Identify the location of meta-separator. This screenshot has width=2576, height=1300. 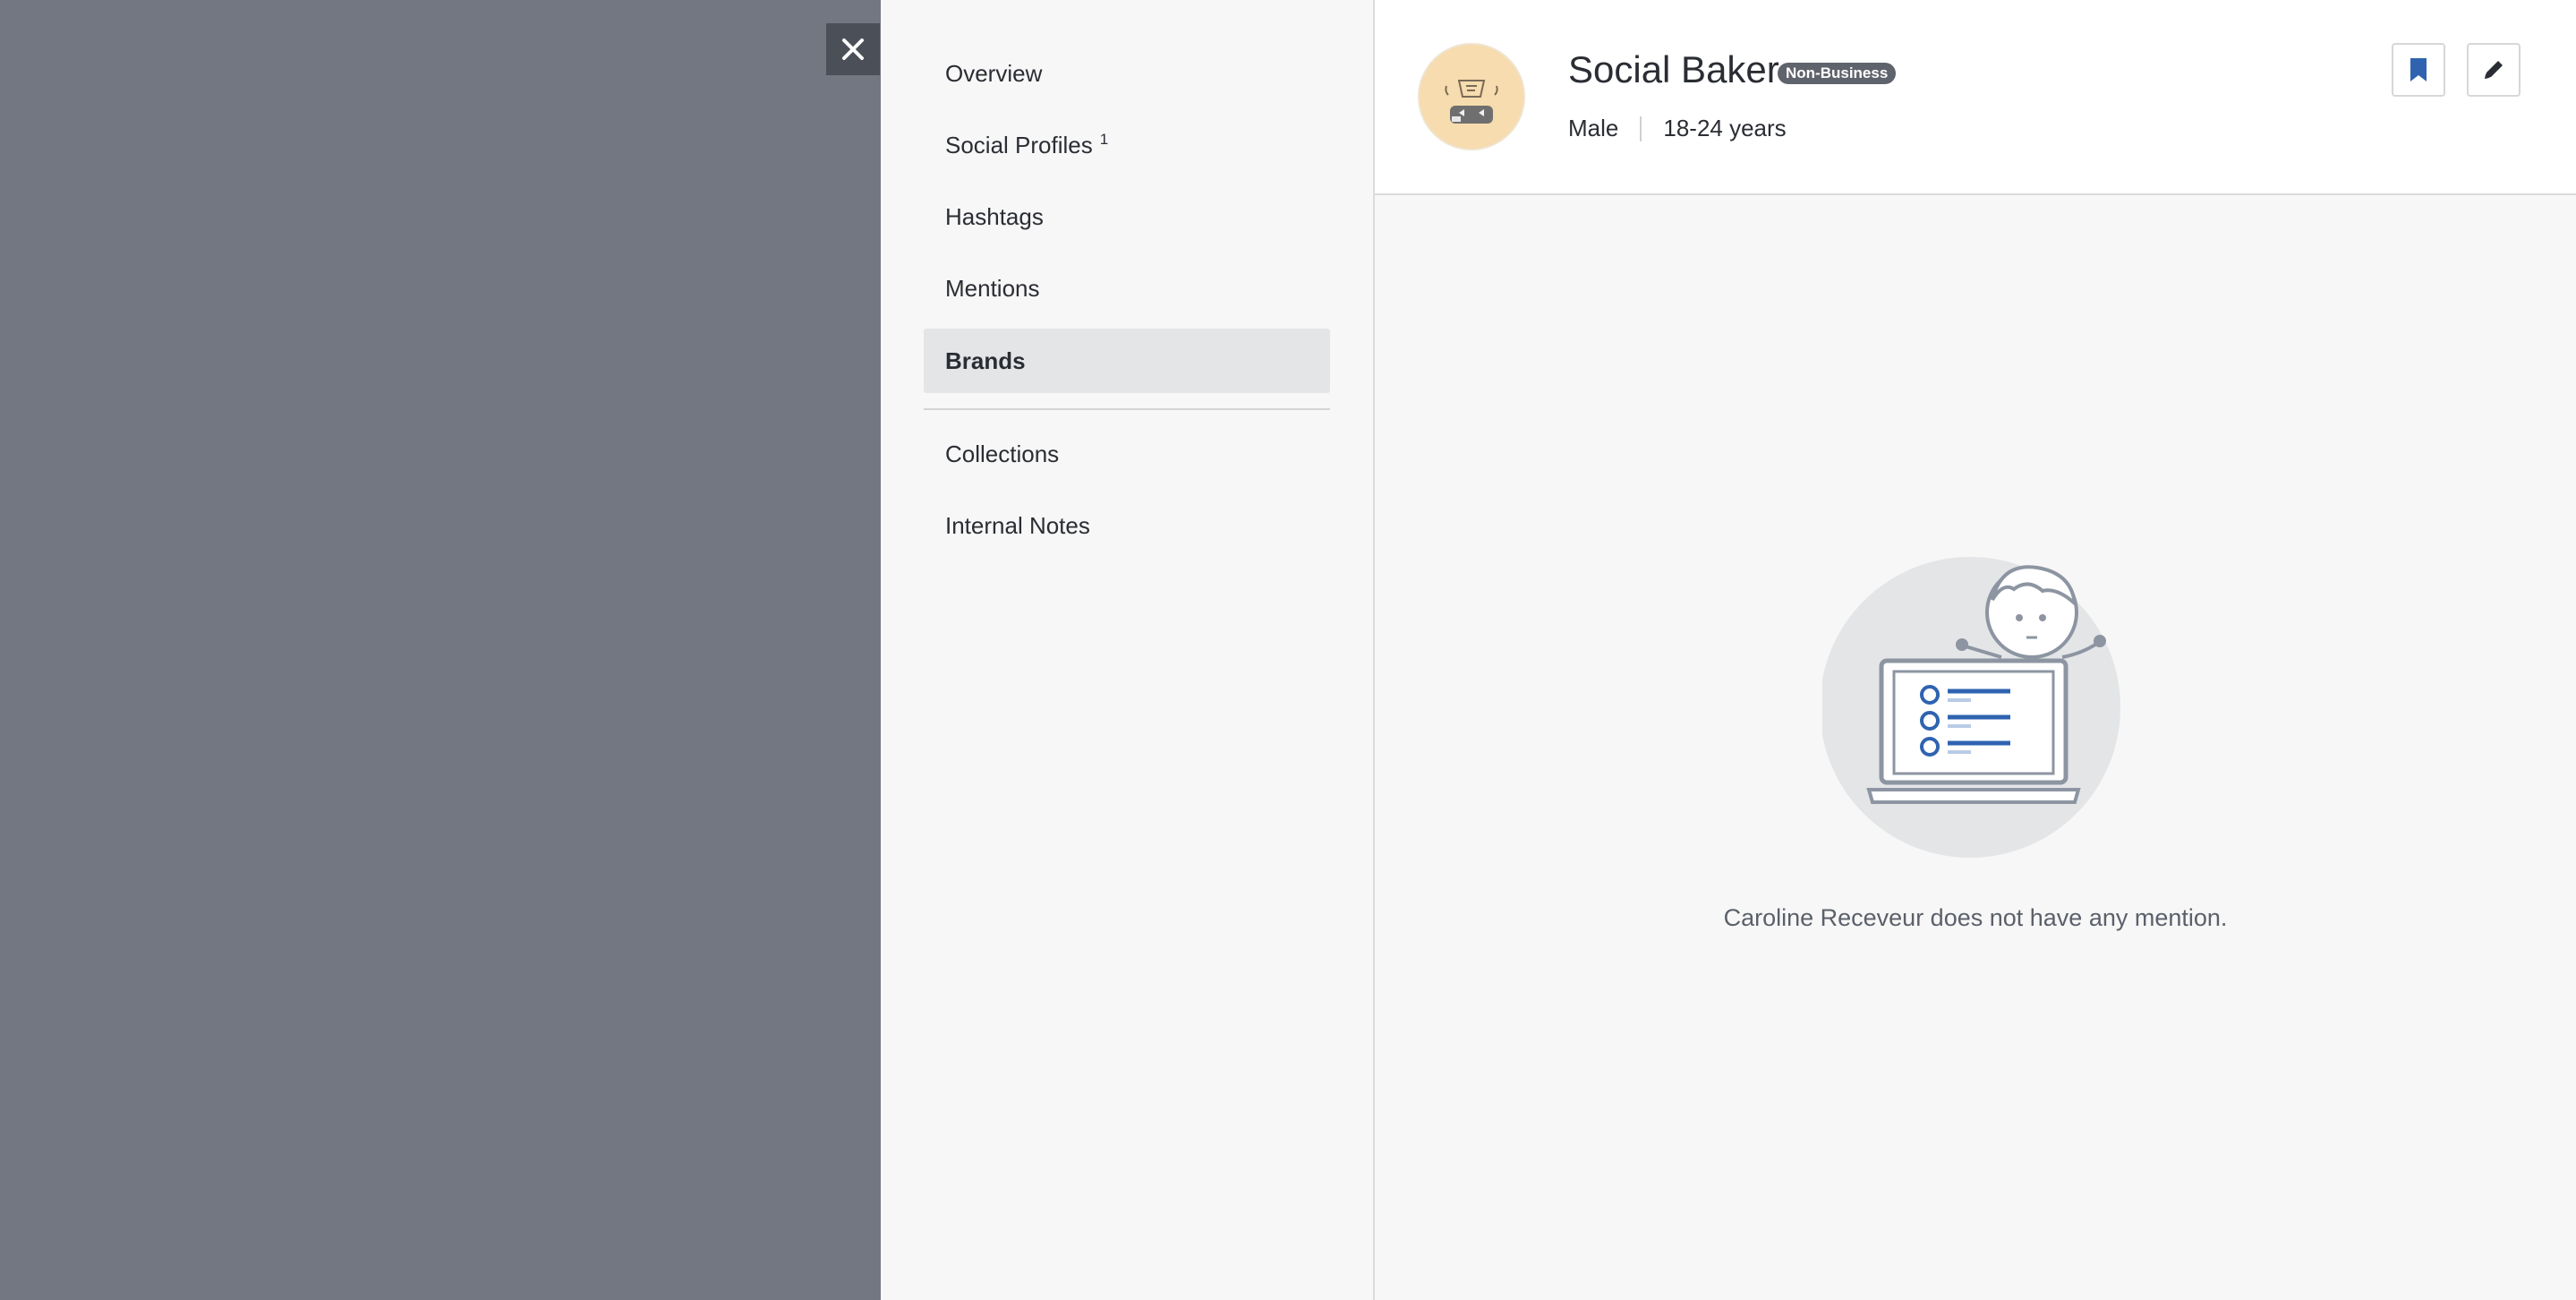
(1641, 128).